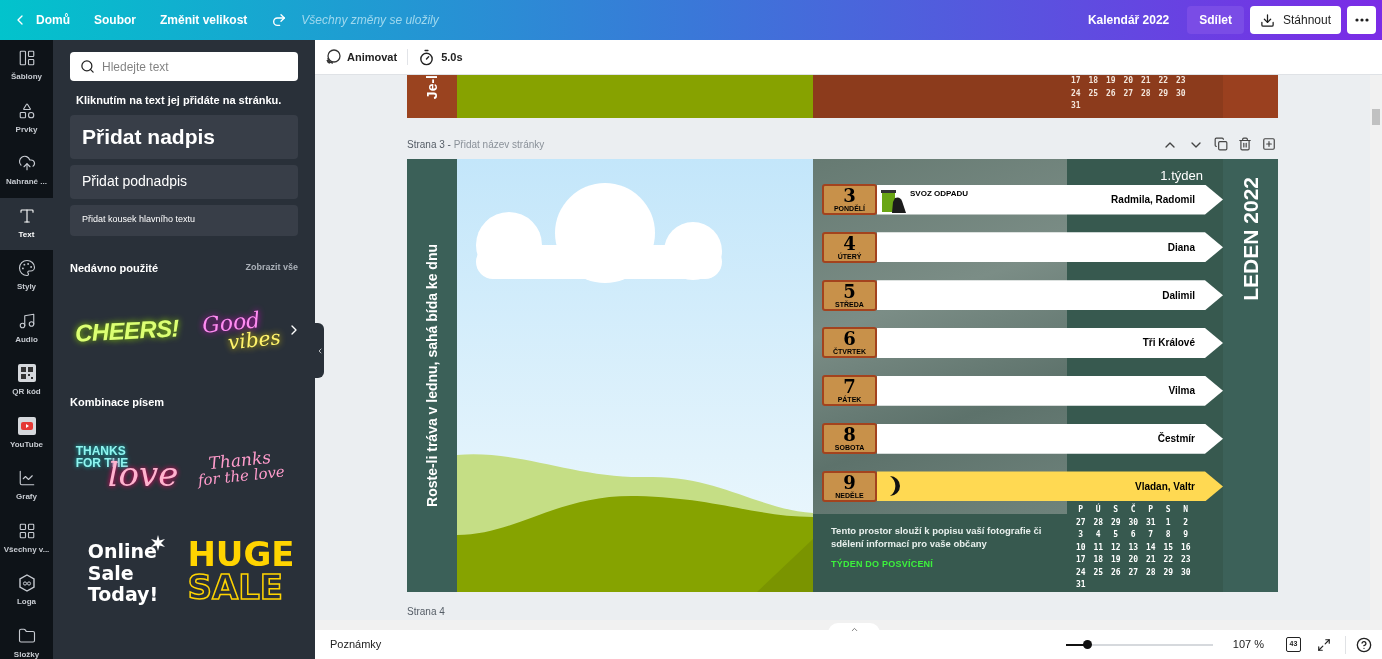 The height and width of the screenshot is (659, 1382). I want to click on rail-item: Styly, so click(26, 276).